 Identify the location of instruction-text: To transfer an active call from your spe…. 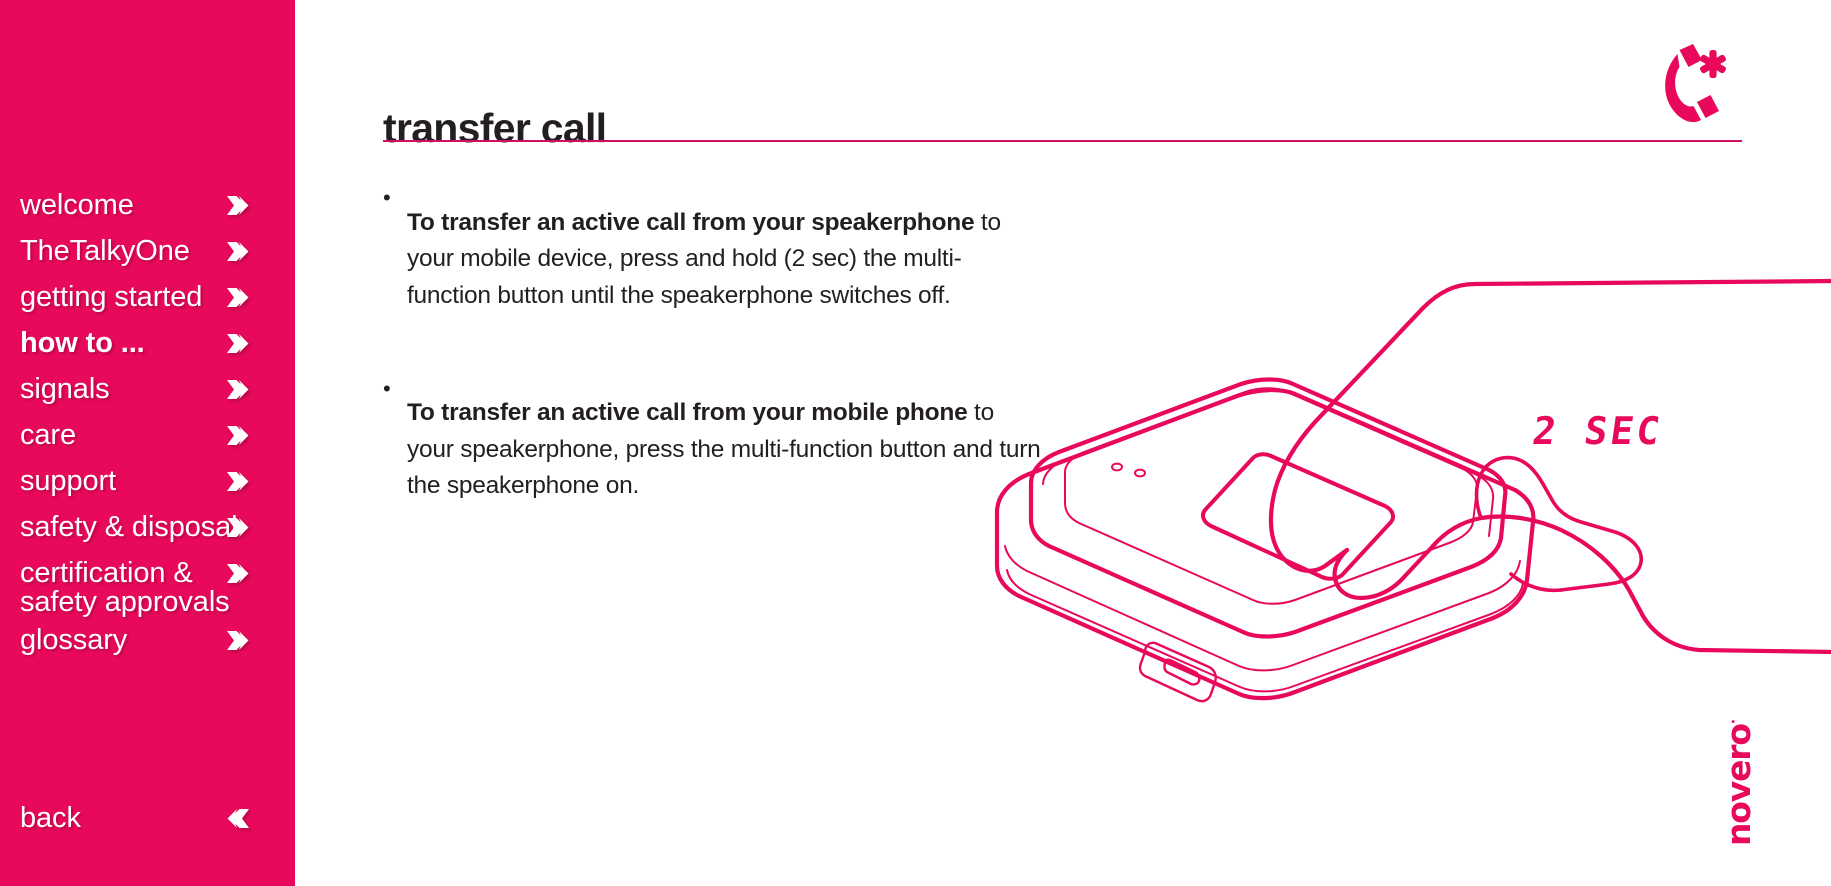
(725, 260).